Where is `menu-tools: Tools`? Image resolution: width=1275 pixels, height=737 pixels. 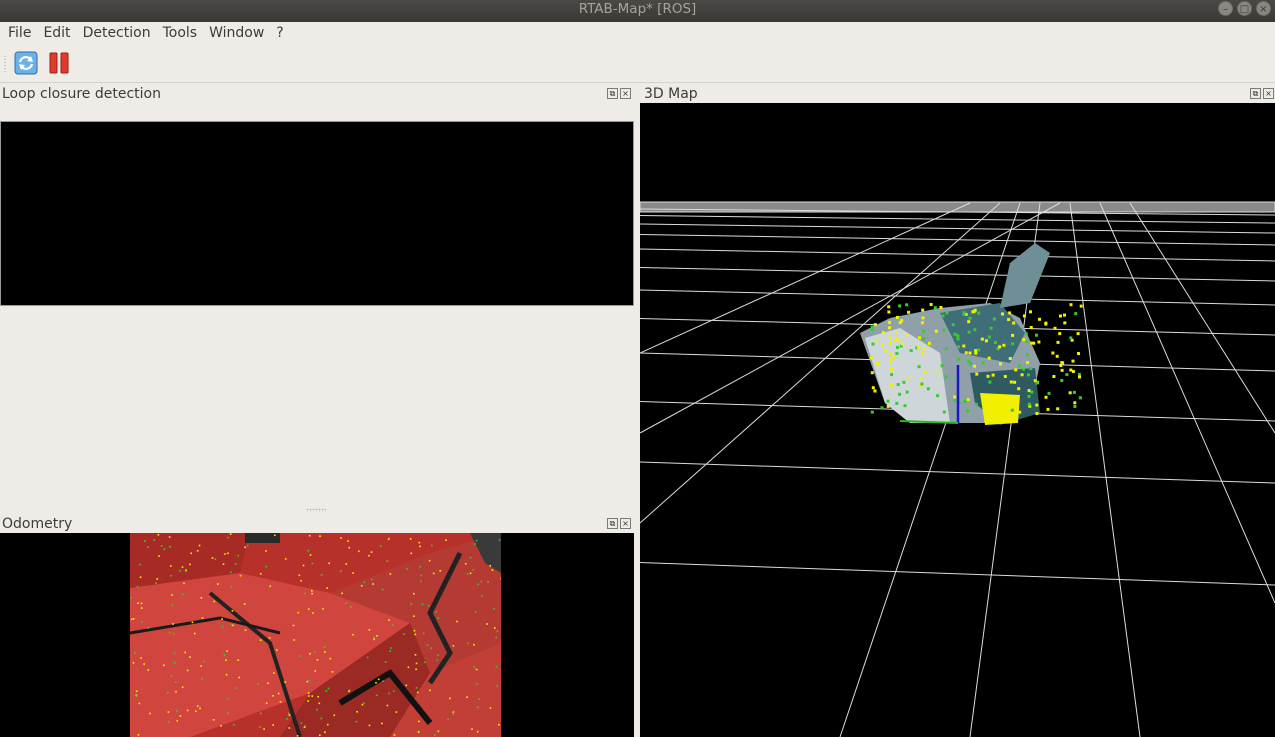
menu-tools: Tools is located at coordinates (180, 33).